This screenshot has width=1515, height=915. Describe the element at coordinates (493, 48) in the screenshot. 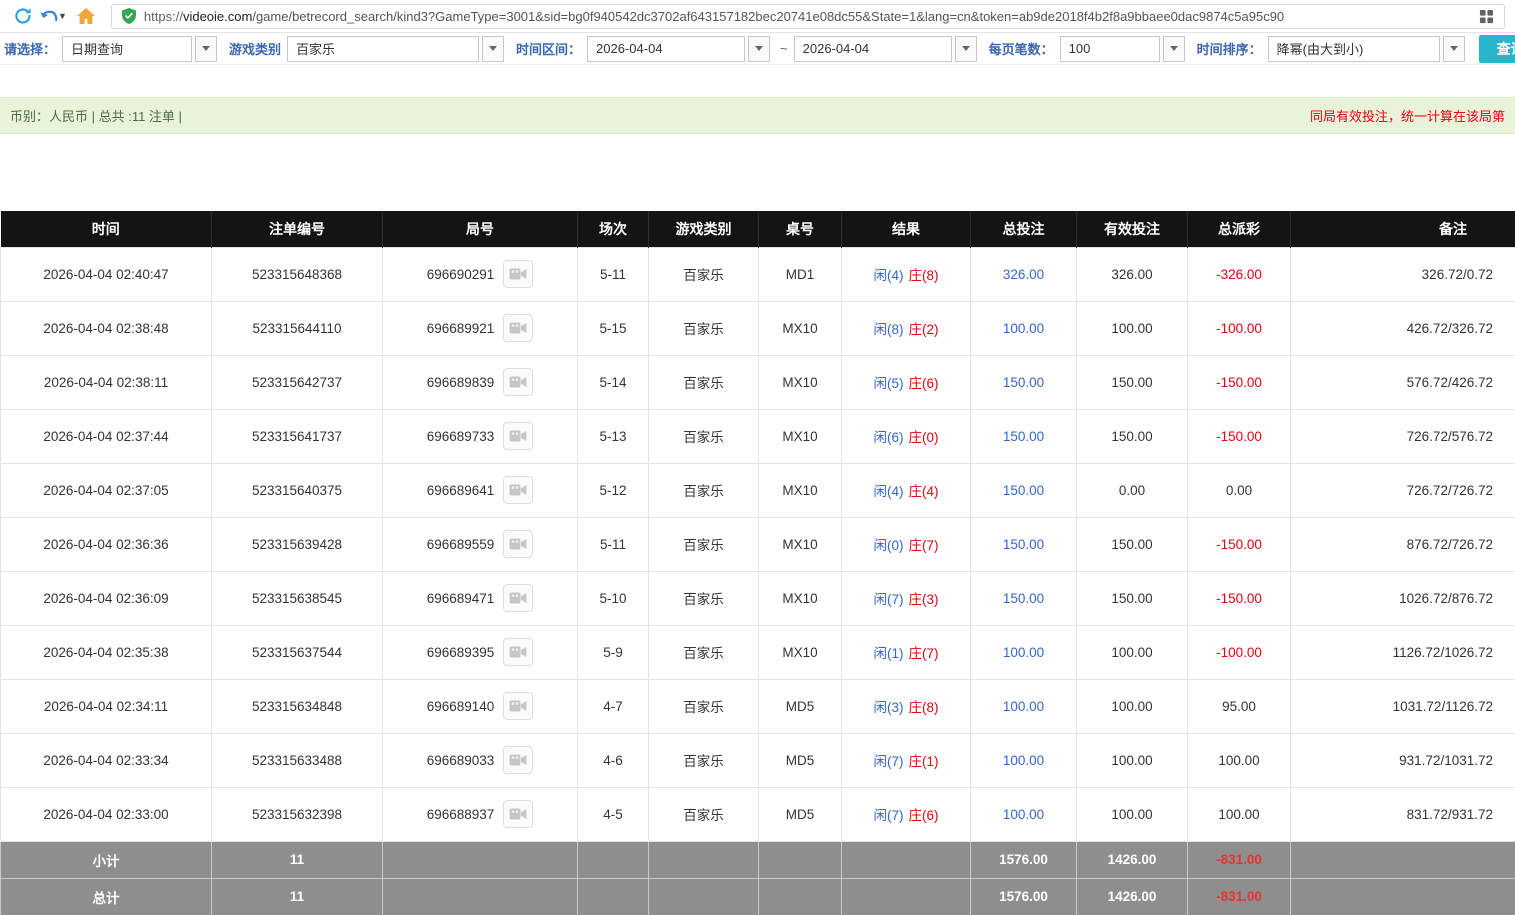

I see `game-type-dropdown-button` at that location.